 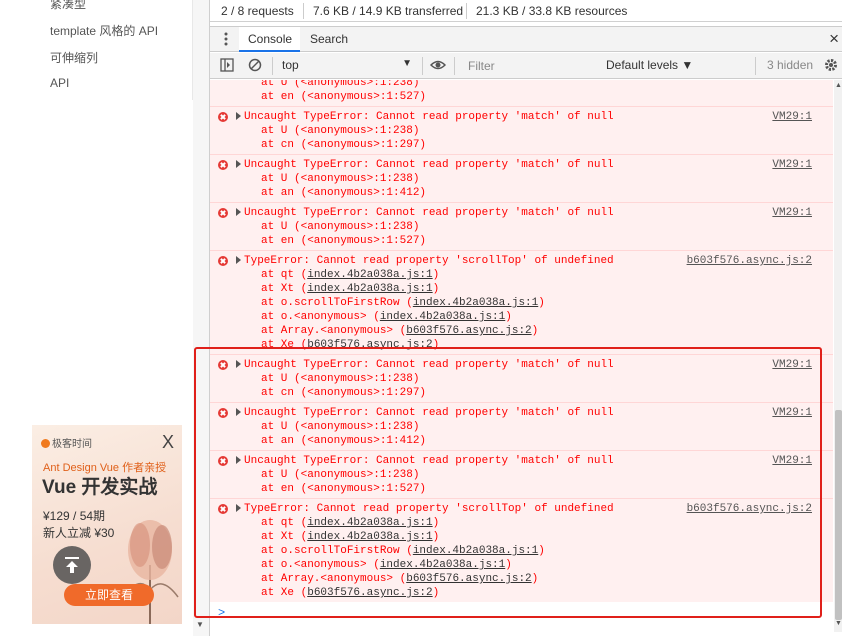 I want to click on gear-icon, so click(x=831, y=65).